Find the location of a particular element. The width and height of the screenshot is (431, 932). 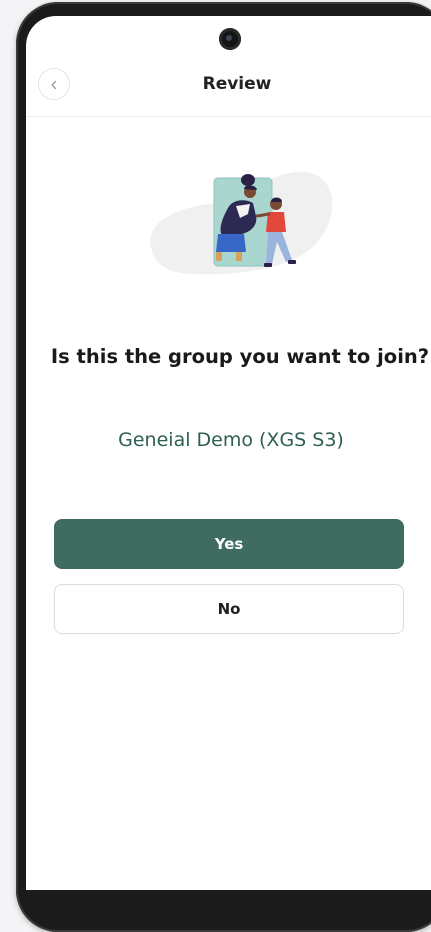

top-bar: Review is located at coordinates (228, 89).